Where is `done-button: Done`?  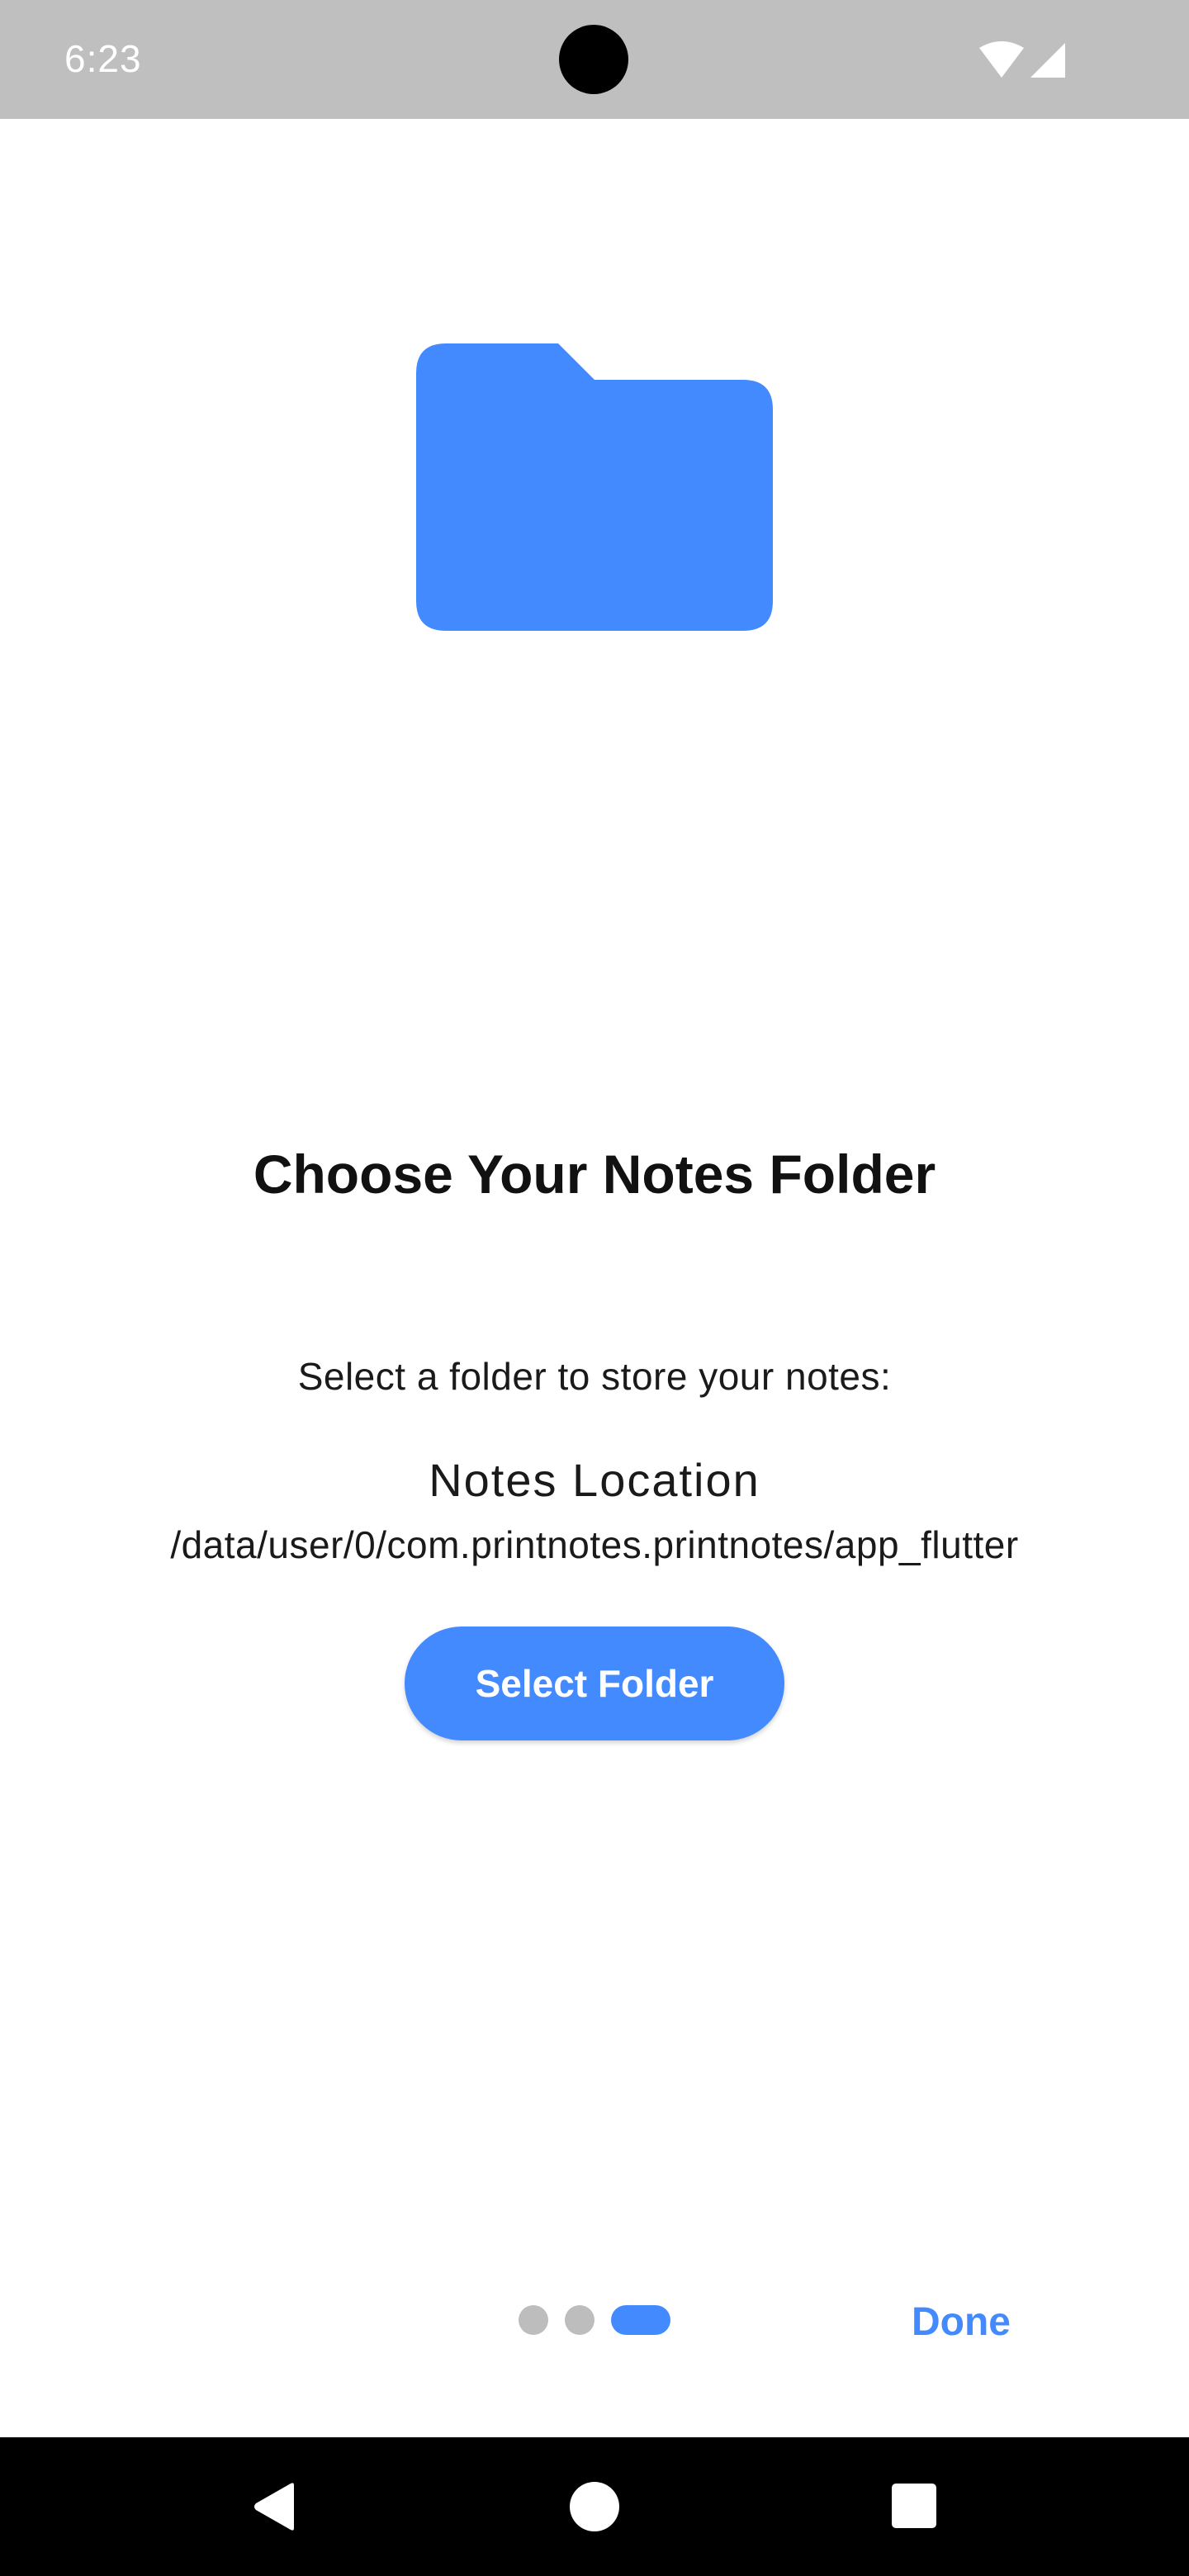 done-button: Done is located at coordinates (961, 2321).